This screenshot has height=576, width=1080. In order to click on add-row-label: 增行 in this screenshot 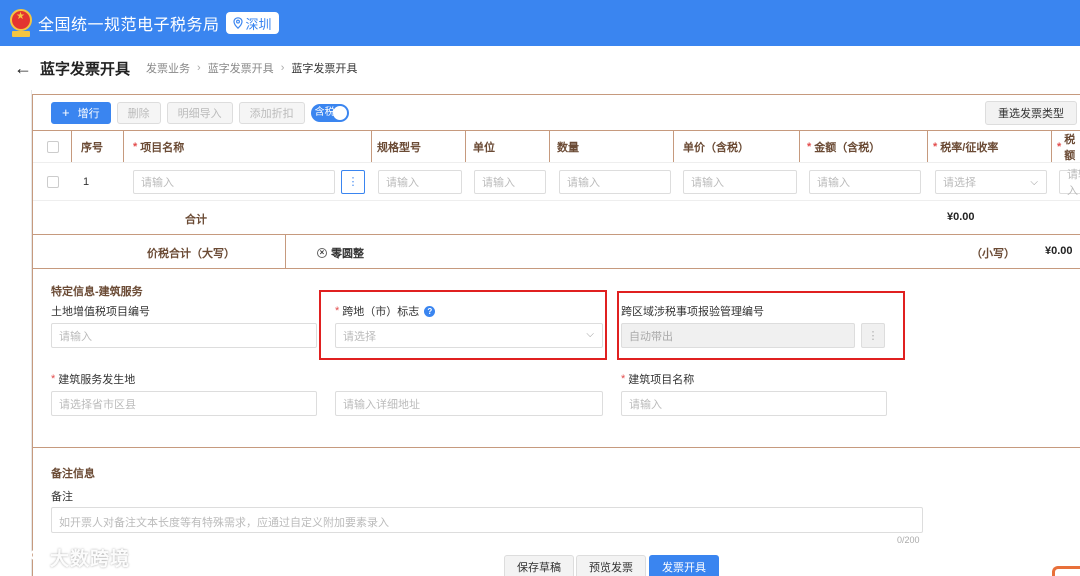, I will do `click(88, 113)`.